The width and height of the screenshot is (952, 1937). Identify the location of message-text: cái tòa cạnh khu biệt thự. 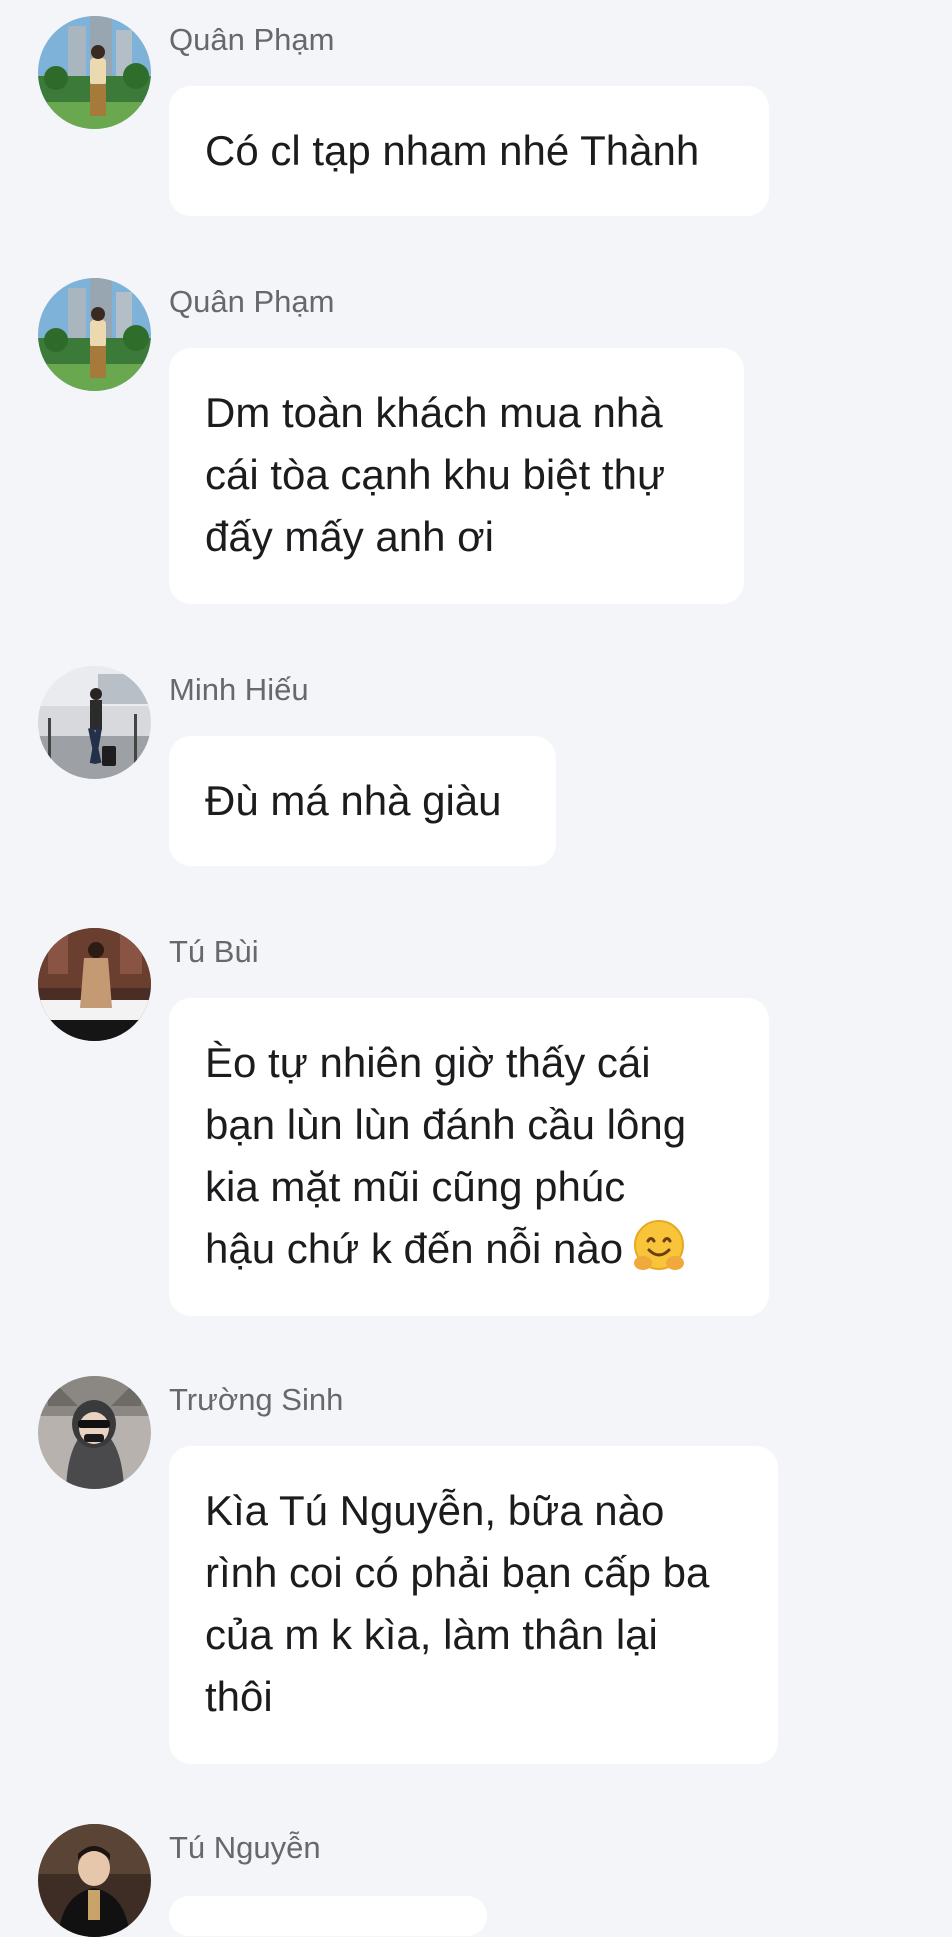
(435, 474).